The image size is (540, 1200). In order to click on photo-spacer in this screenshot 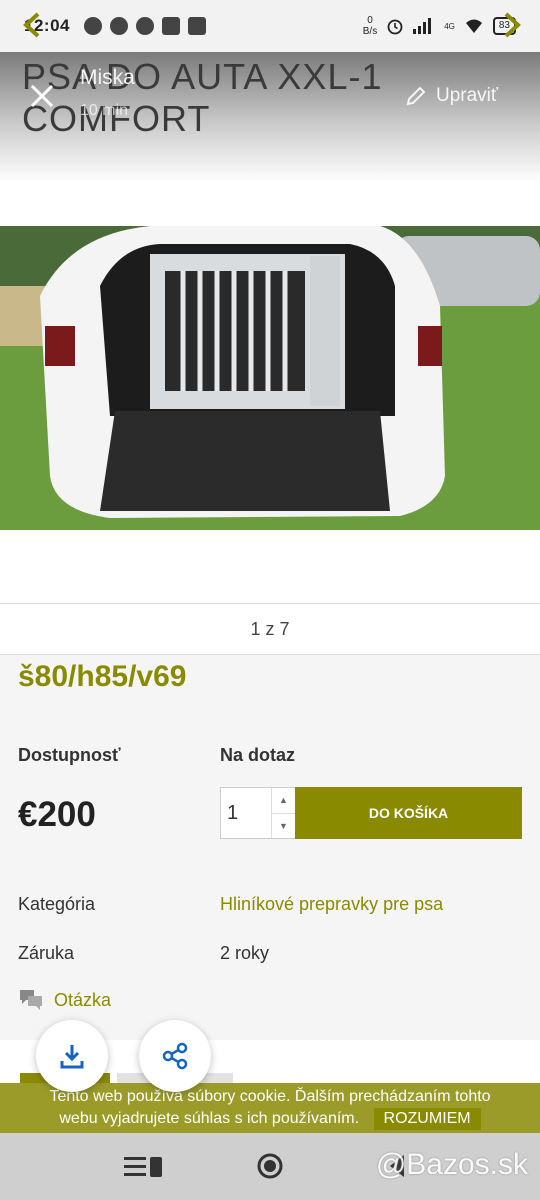, I will do `click(270, 567)`.